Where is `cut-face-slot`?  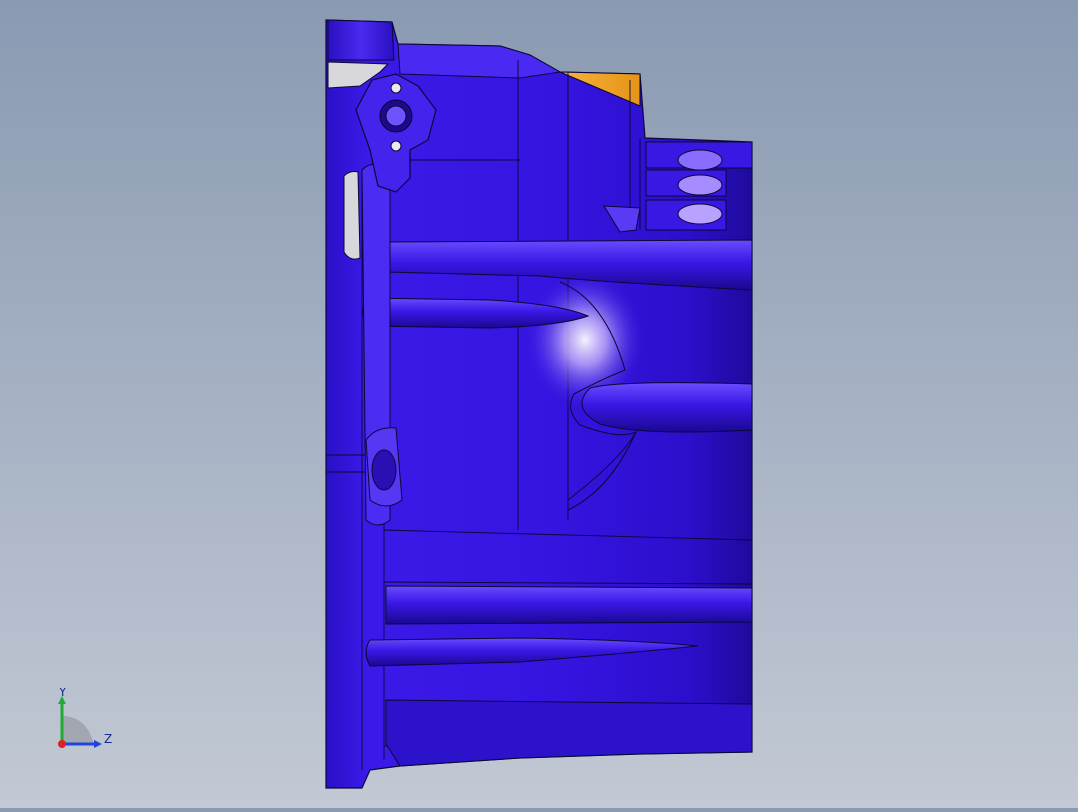
cut-face-slot is located at coordinates (352, 215).